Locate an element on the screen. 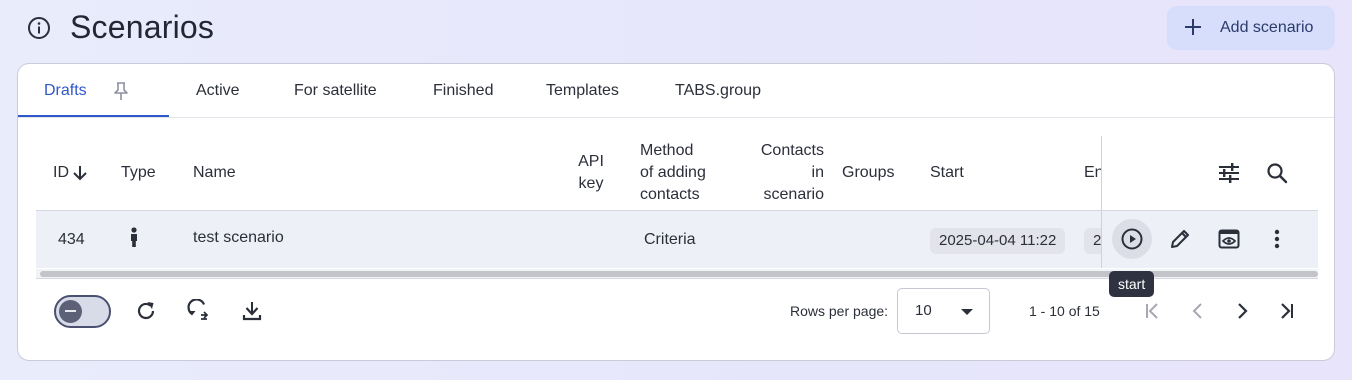  select-all-toggle is located at coordinates (82, 311).